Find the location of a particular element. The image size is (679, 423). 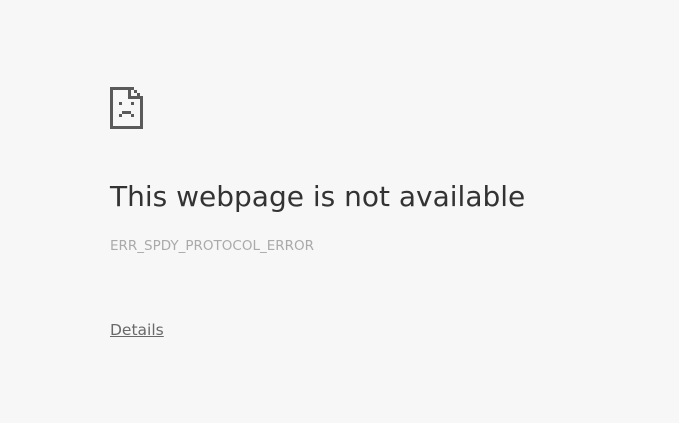

details-link: Details is located at coordinates (137, 330).